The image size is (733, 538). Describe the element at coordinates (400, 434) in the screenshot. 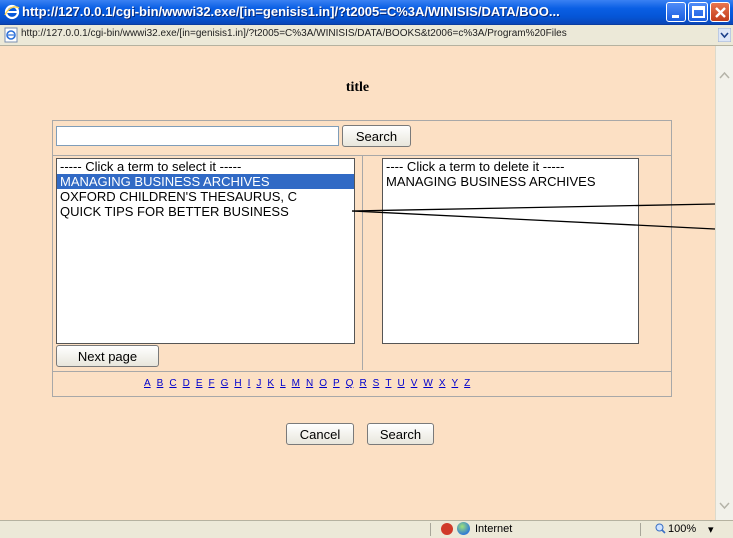

I see `submit-search-button: Search` at that location.